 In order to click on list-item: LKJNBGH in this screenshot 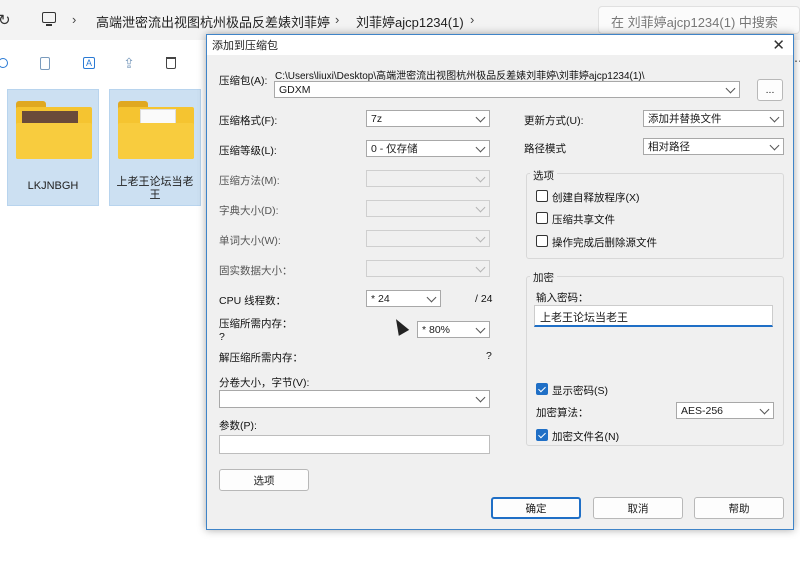, I will do `click(53, 147)`.